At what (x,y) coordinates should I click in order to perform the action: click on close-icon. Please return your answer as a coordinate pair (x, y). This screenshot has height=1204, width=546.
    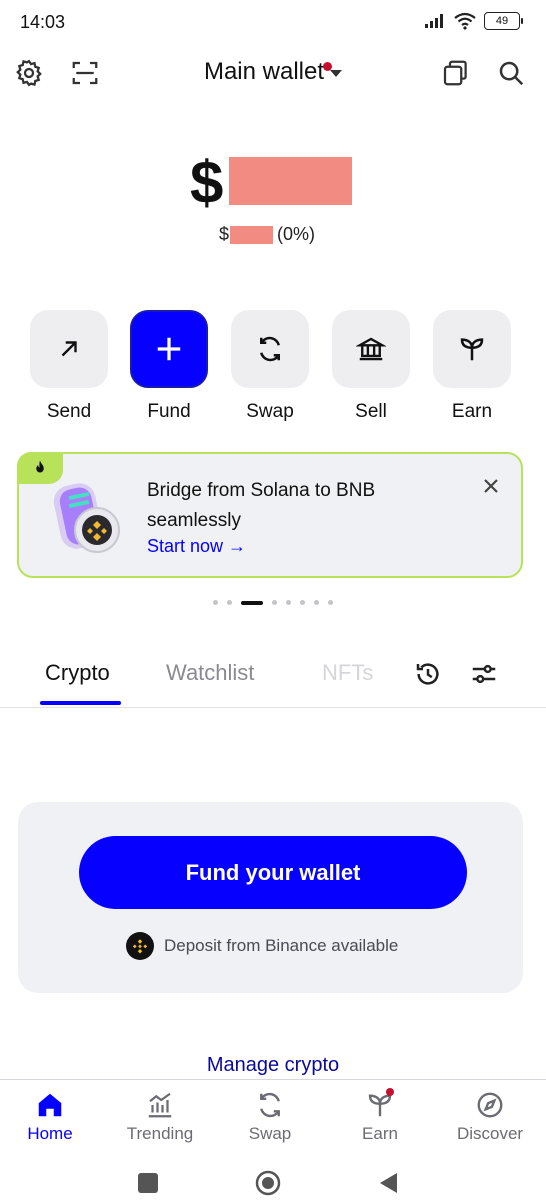
    Looking at the image, I should click on (491, 486).